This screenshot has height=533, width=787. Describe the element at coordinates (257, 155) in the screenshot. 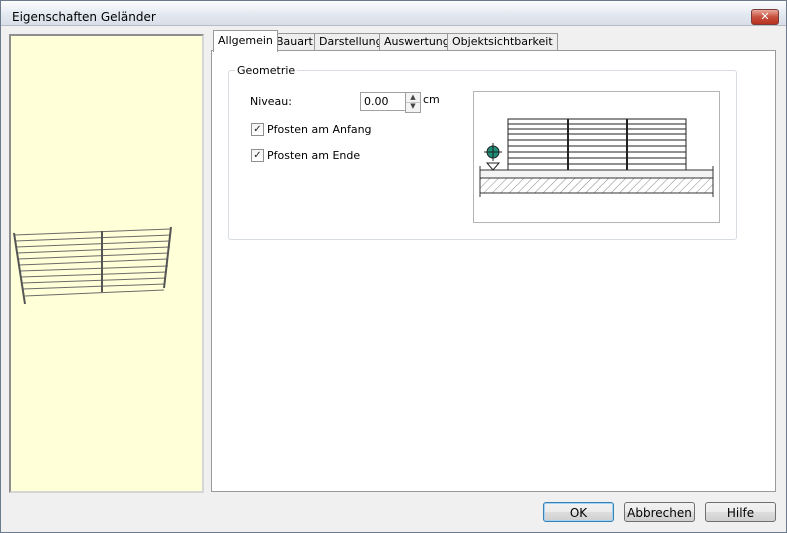

I see `pfosten-ende-checkbox: ✓` at that location.